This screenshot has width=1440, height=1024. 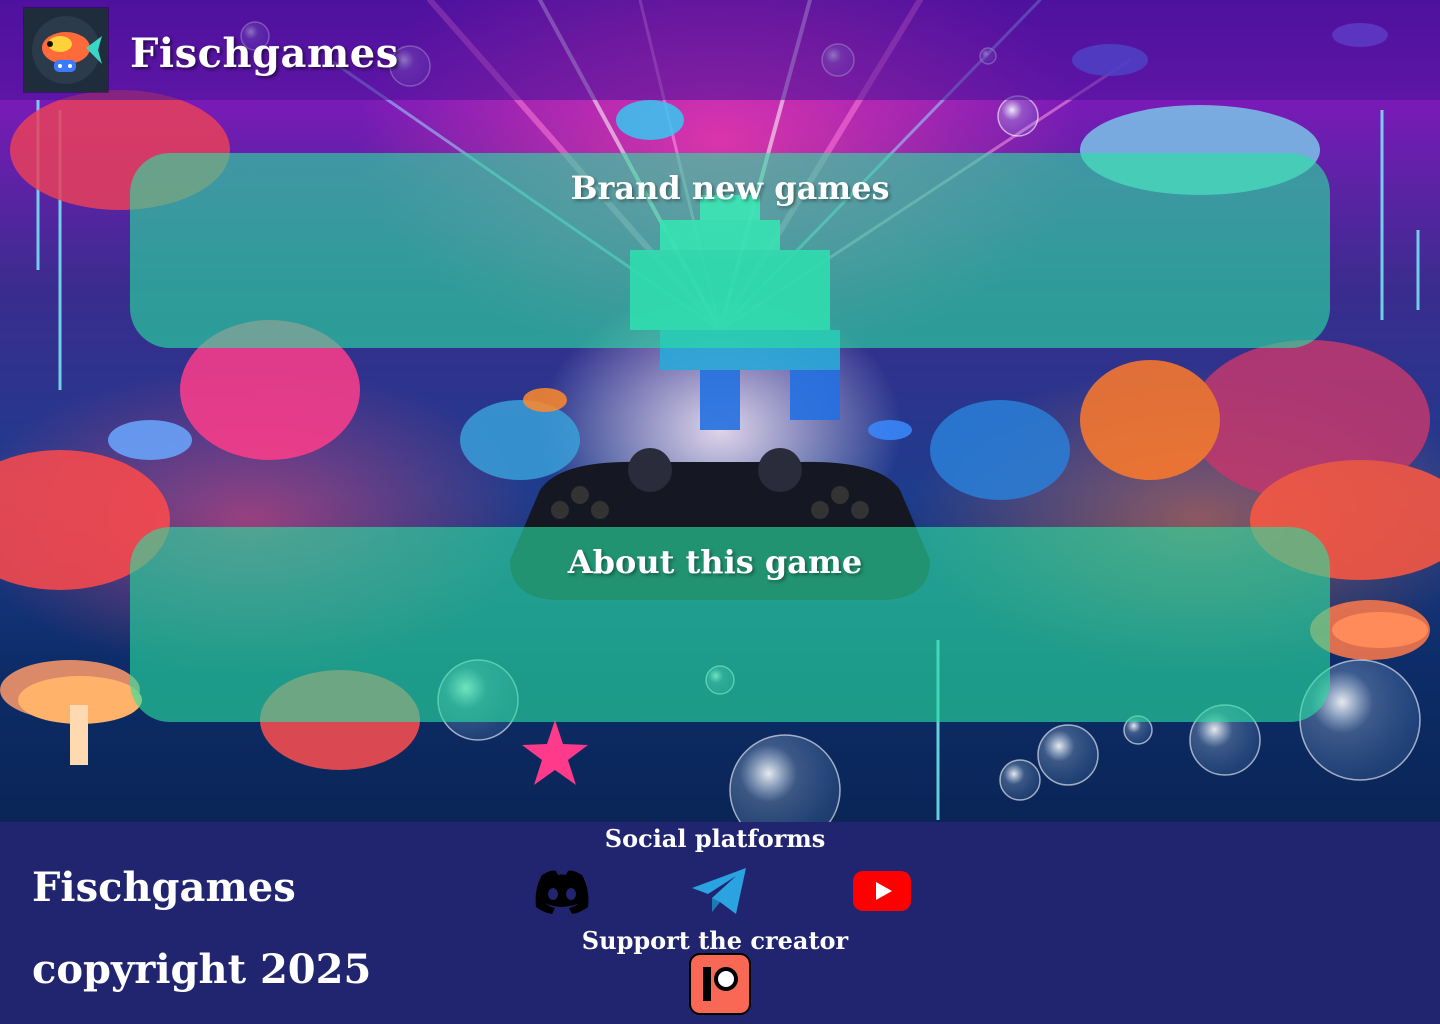 I want to click on footer-brand: Fischgames, so click(x=164, y=887).